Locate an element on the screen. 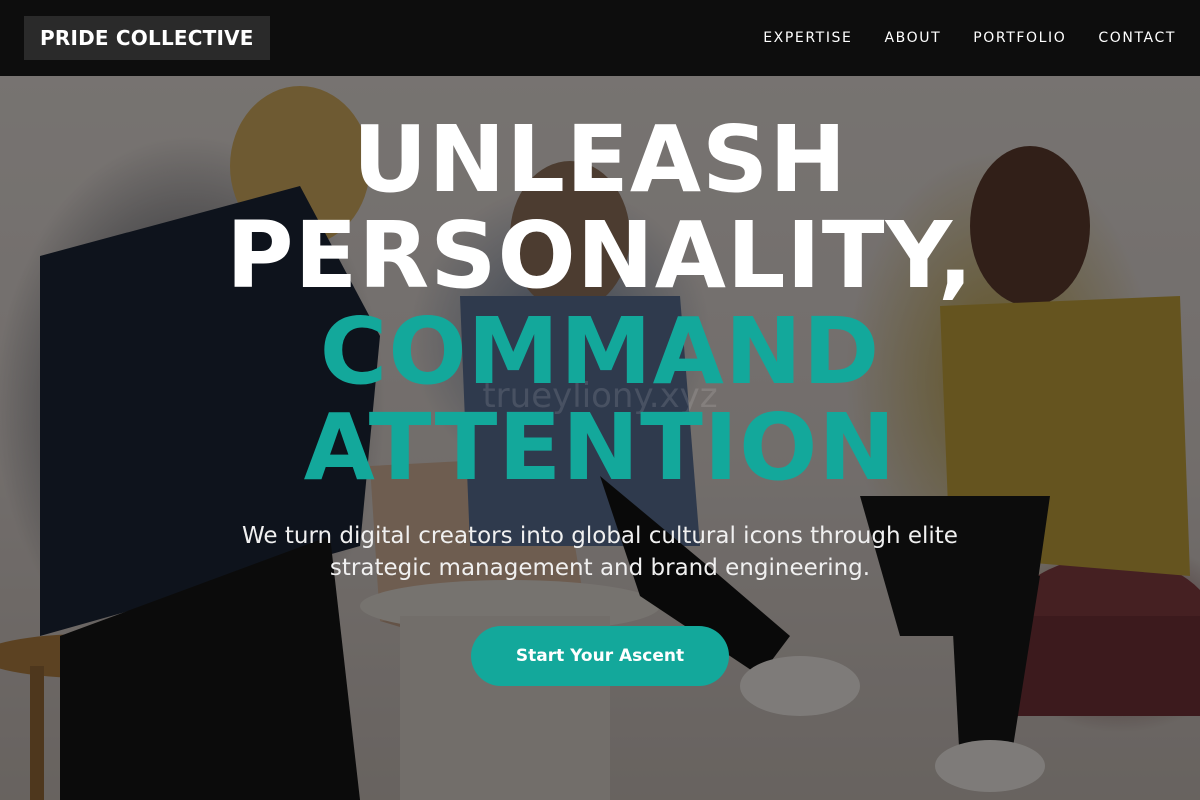 The image size is (1200, 800). nav-link-about: ABOUT is located at coordinates (912, 38).